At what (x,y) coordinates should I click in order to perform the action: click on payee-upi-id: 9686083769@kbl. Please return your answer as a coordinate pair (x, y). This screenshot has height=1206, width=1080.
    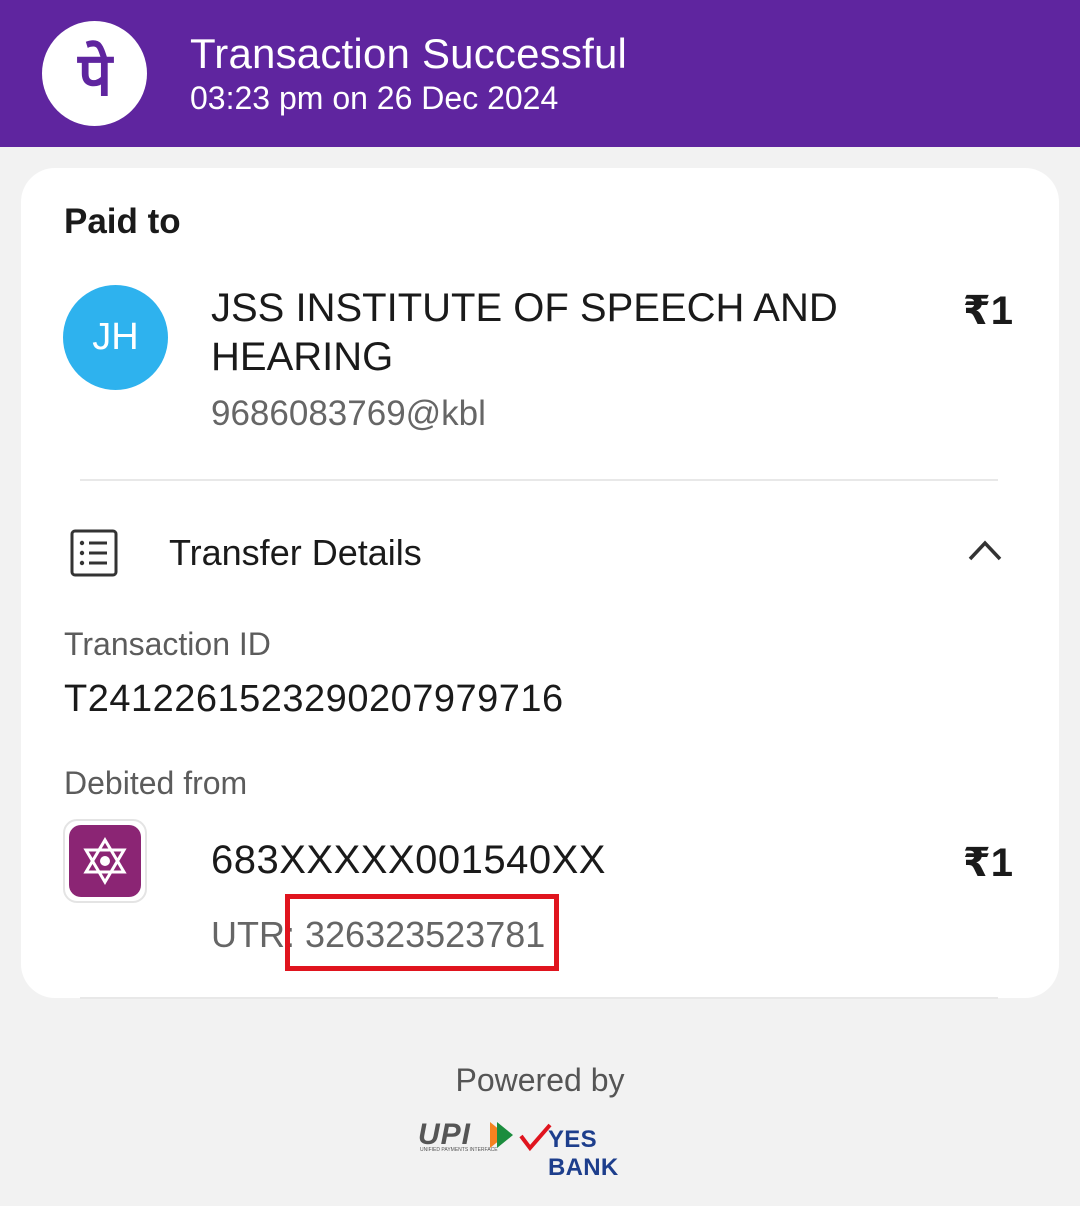
    Looking at the image, I should click on (348, 413).